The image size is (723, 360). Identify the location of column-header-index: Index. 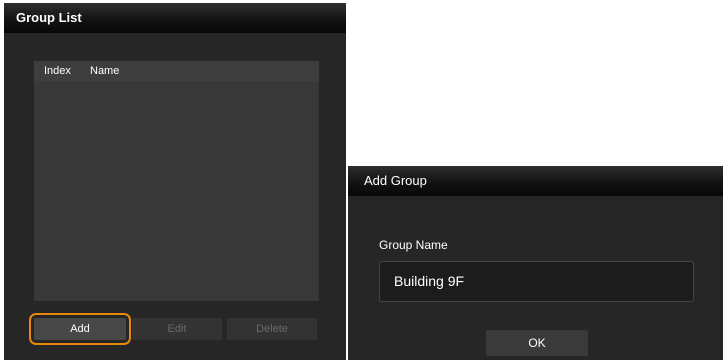
(67, 71).